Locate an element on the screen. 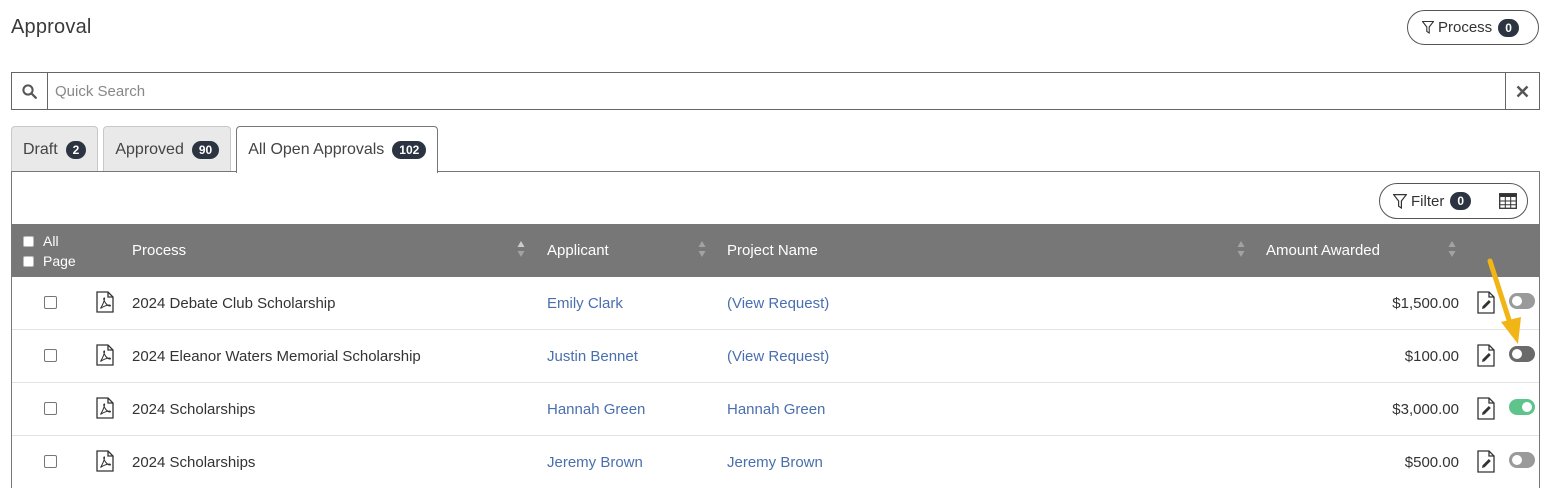 The image size is (1554, 488). select-all-checkbox: All is located at coordinates (49, 241).